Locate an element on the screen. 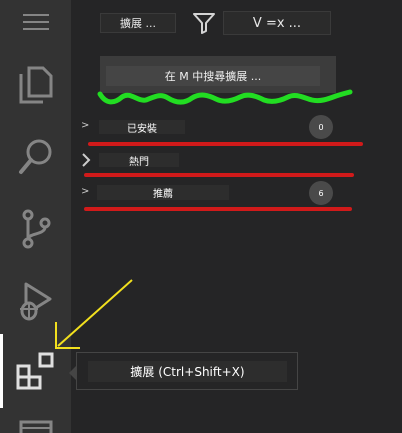 The image size is (402, 433). filter-button is located at coordinates (204, 23).